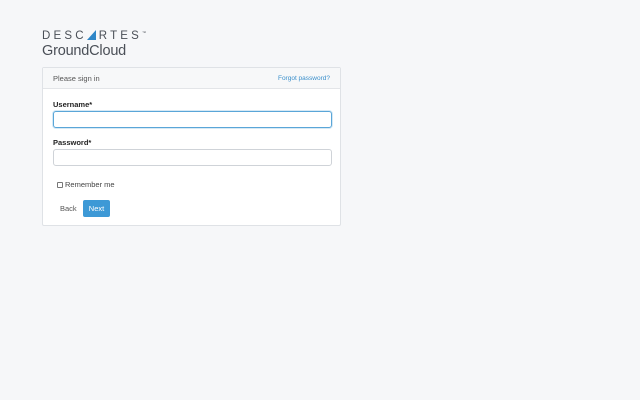 This screenshot has width=640, height=400. I want to click on descartes-groundcloud-logo: DESC RTES ™ GroundCloud, so click(97, 44).